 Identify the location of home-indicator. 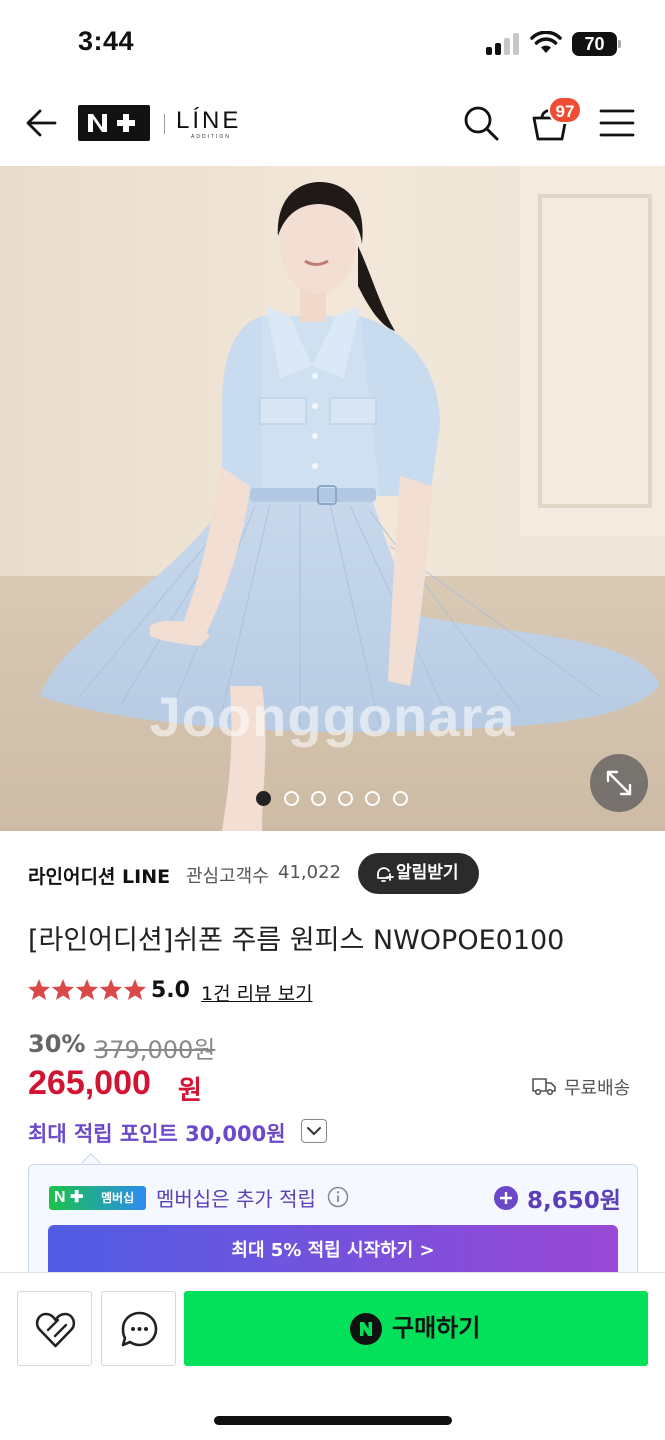
(333, 1420).